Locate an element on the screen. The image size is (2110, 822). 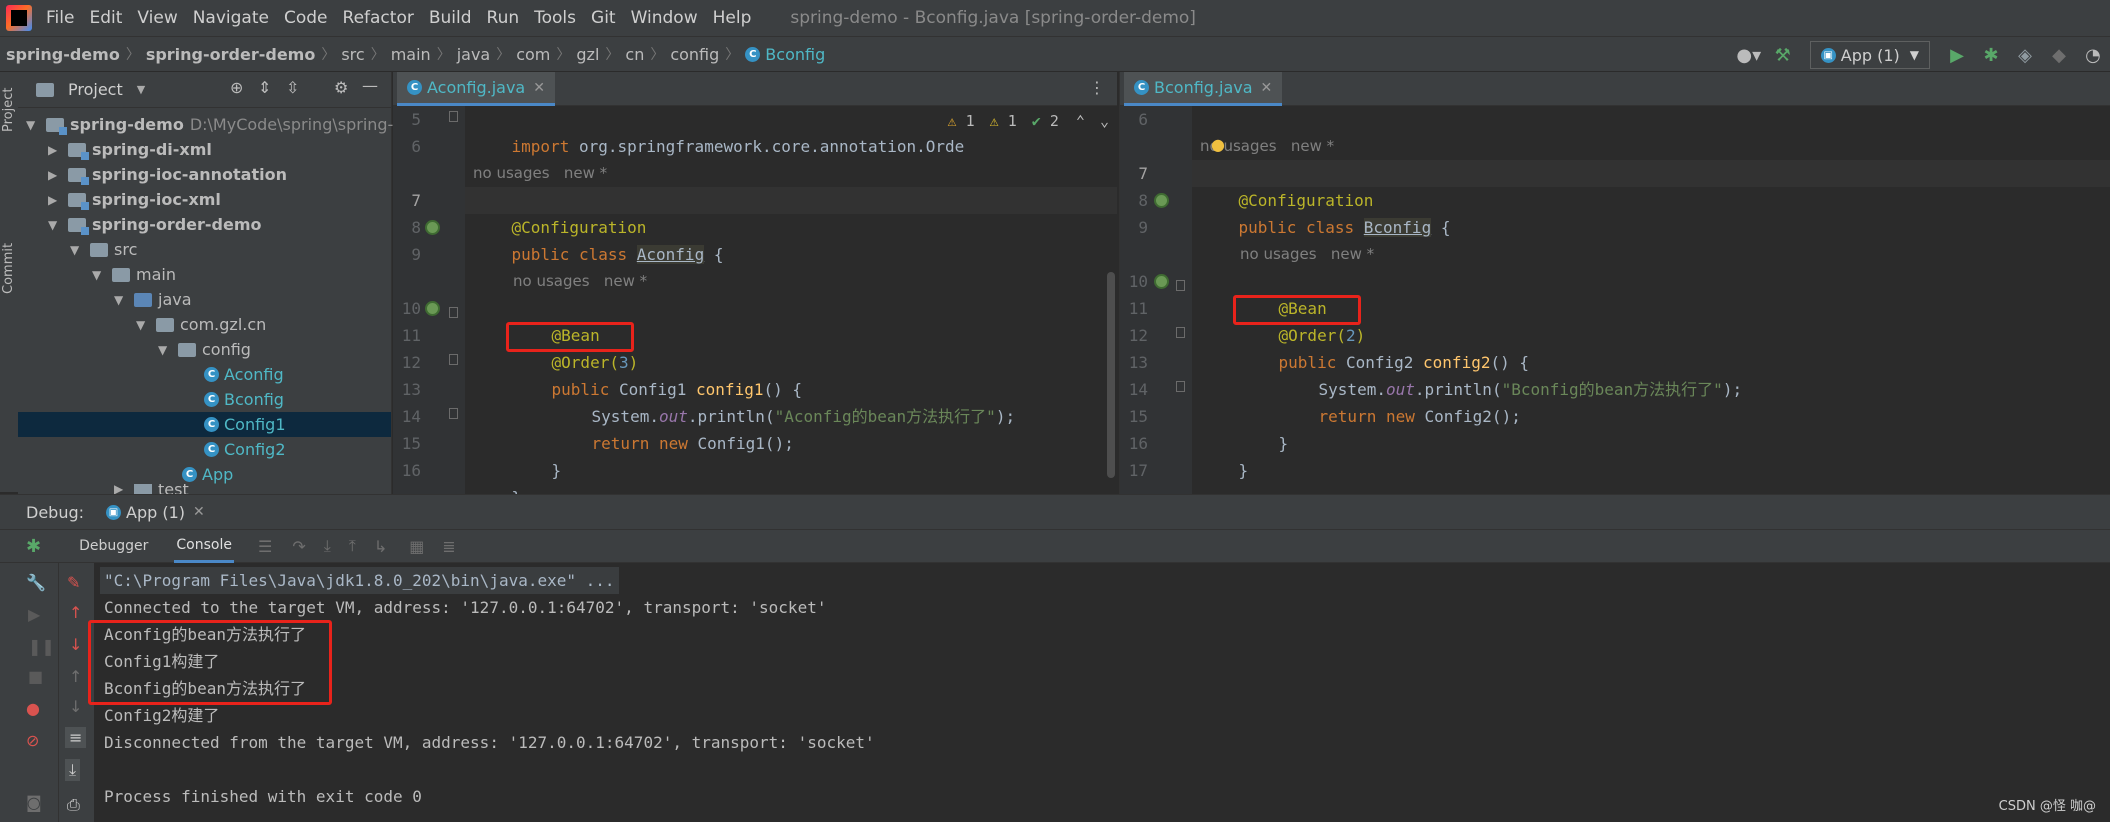
step-out-icon: ⤒ is located at coordinates (352, 546).